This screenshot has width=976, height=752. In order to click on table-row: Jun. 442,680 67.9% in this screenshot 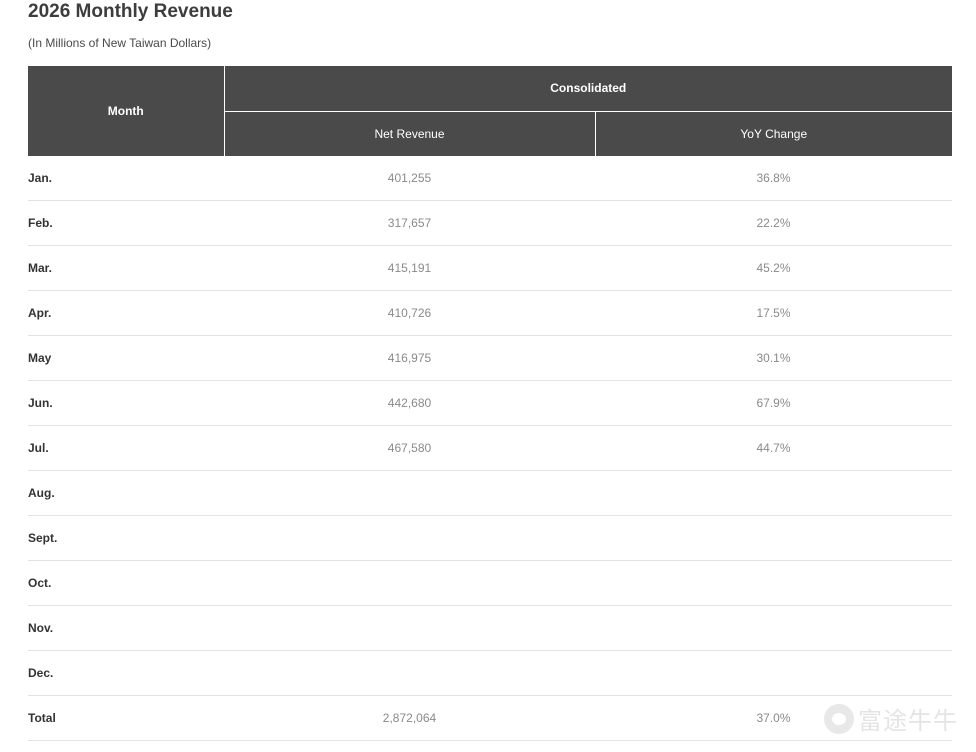, I will do `click(490, 403)`.